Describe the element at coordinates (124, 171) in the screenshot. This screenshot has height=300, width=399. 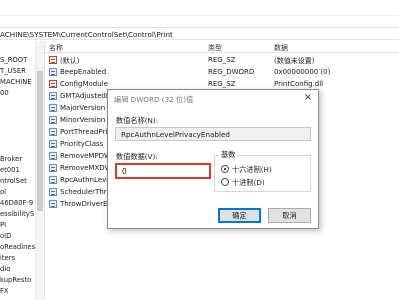
I see `value-data-text: 0` at that location.